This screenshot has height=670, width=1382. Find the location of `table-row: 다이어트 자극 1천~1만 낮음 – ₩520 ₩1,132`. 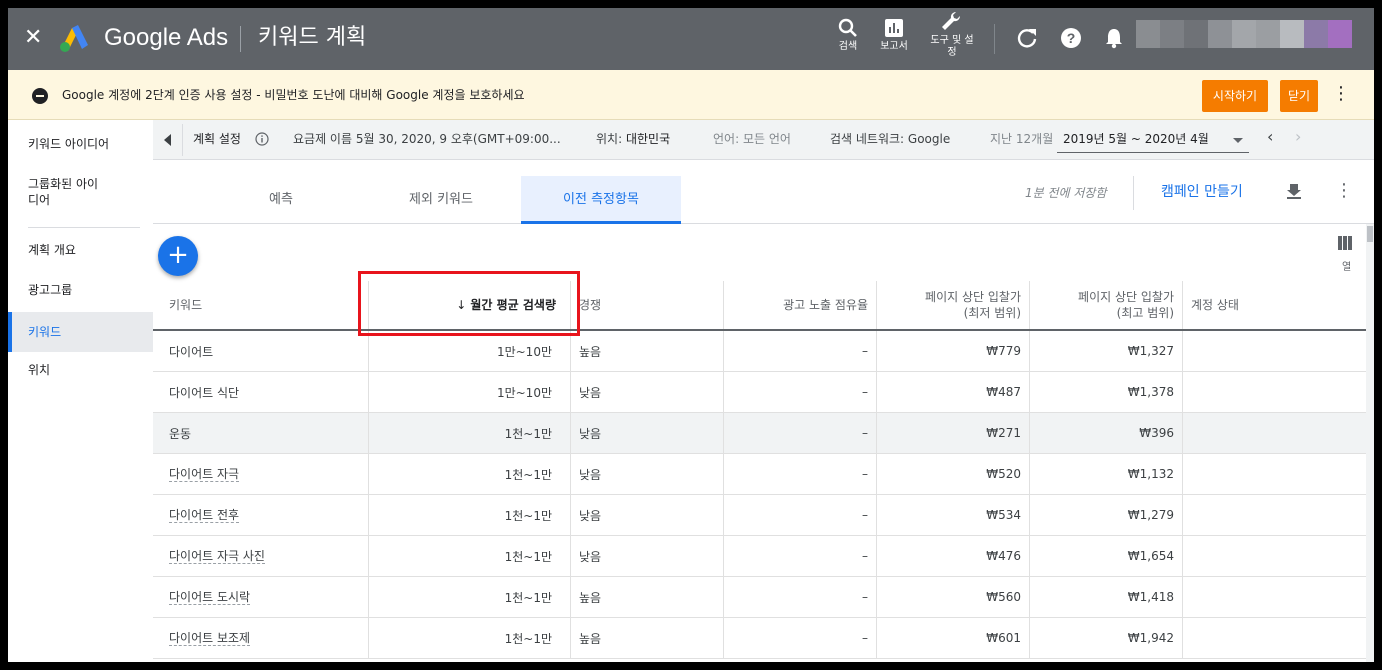

table-row: 다이어트 자극 1천~1만 낮음 – ₩520 ₩1,132 is located at coordinates (759, 474).